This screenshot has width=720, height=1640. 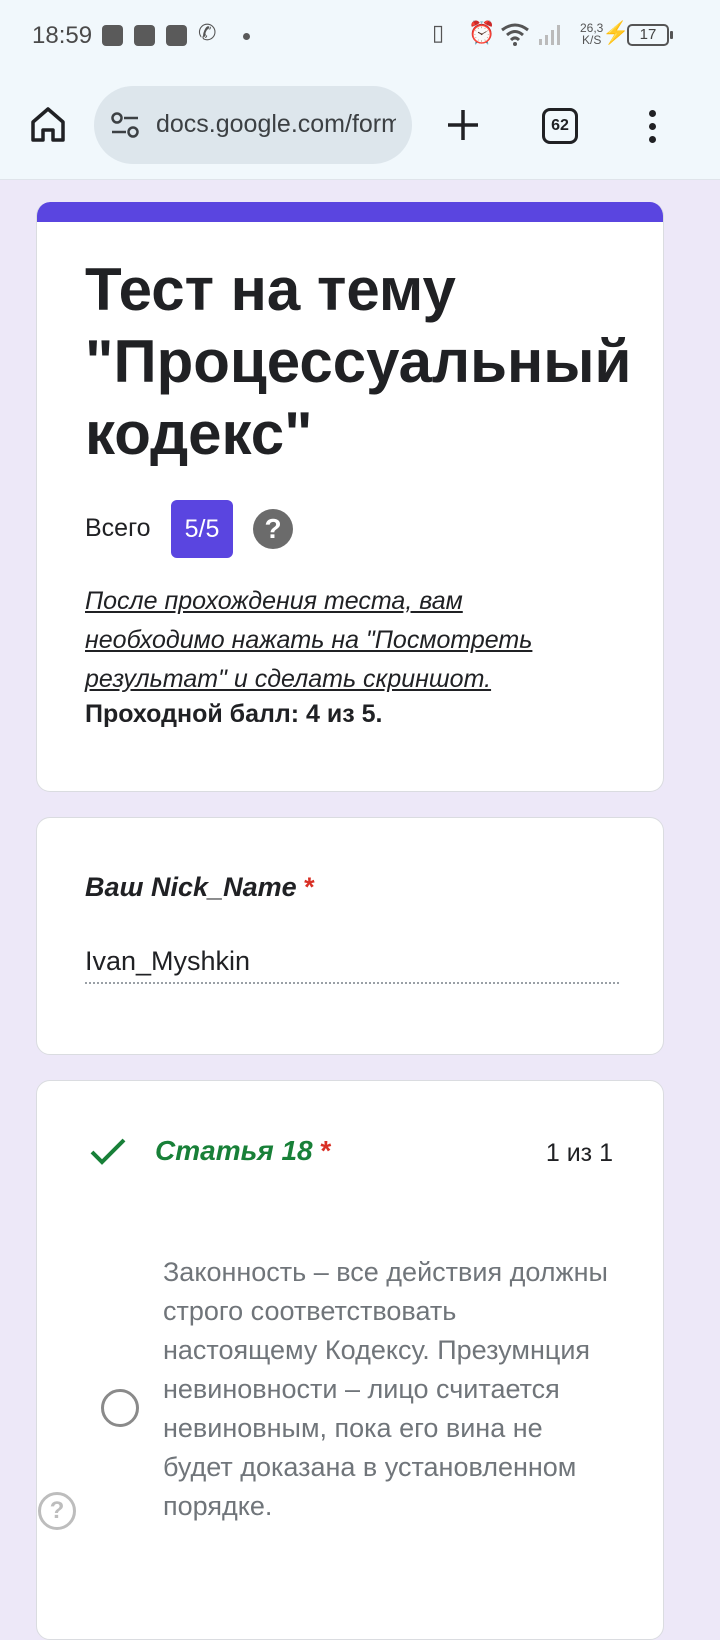 I want to click on charging-icon: ⚡, so click(x=616, y=32).